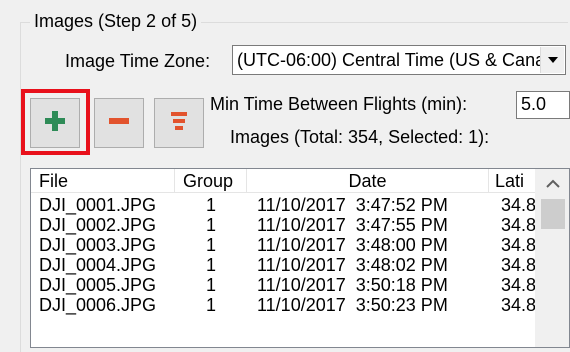 The width and height of the screenshot is (570, 352). I want to click on timezone-label: Image Time Zone:, so click(138, 61).